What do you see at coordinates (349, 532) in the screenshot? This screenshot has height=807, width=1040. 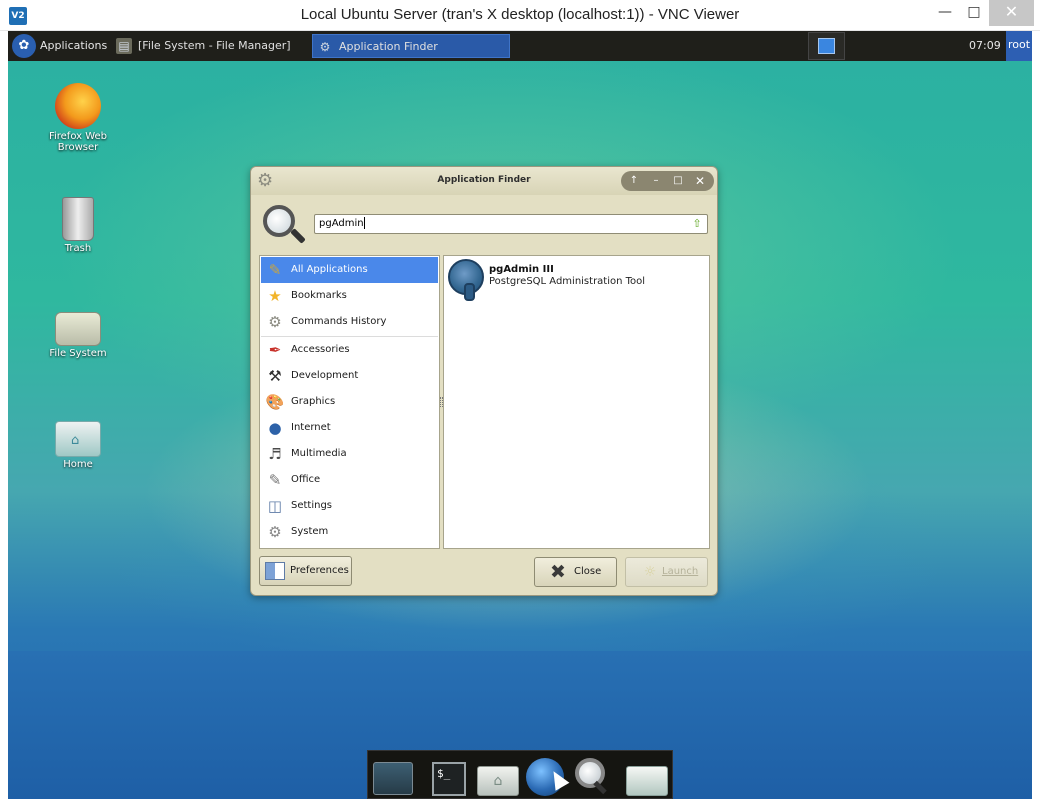 I see `category-system: ⚙ System` at bounding box center [349, 532].